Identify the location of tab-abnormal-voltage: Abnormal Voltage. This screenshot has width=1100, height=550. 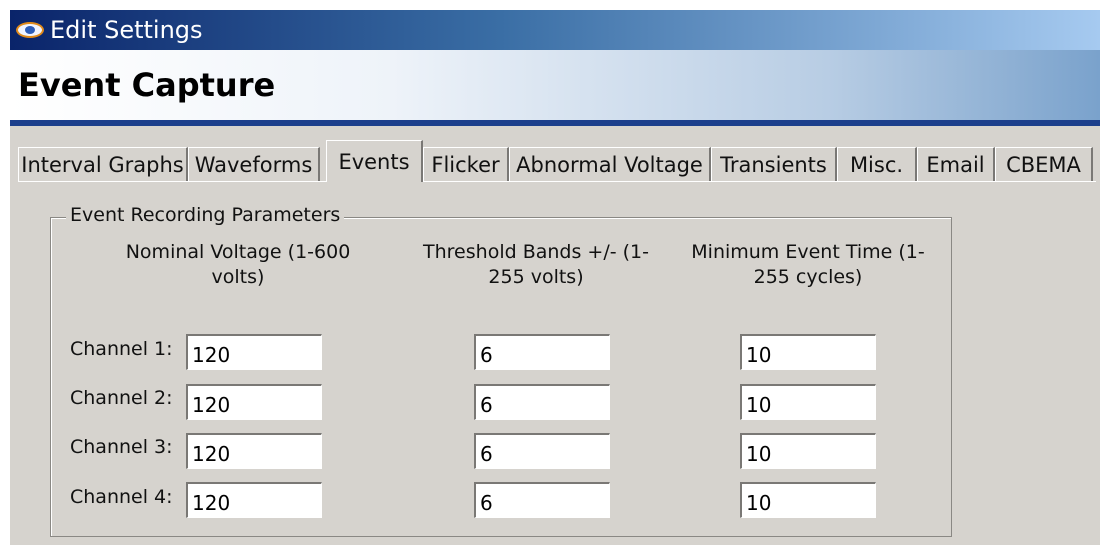
(610, 164).